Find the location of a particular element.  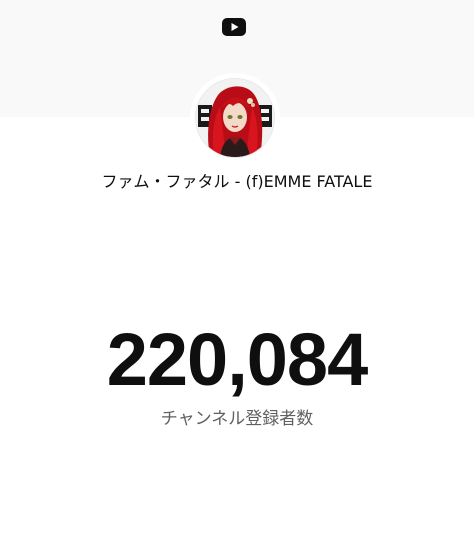

channel-name: ファム・ファタル - (f)EMME FATALE is located at coordinates (237, 182).